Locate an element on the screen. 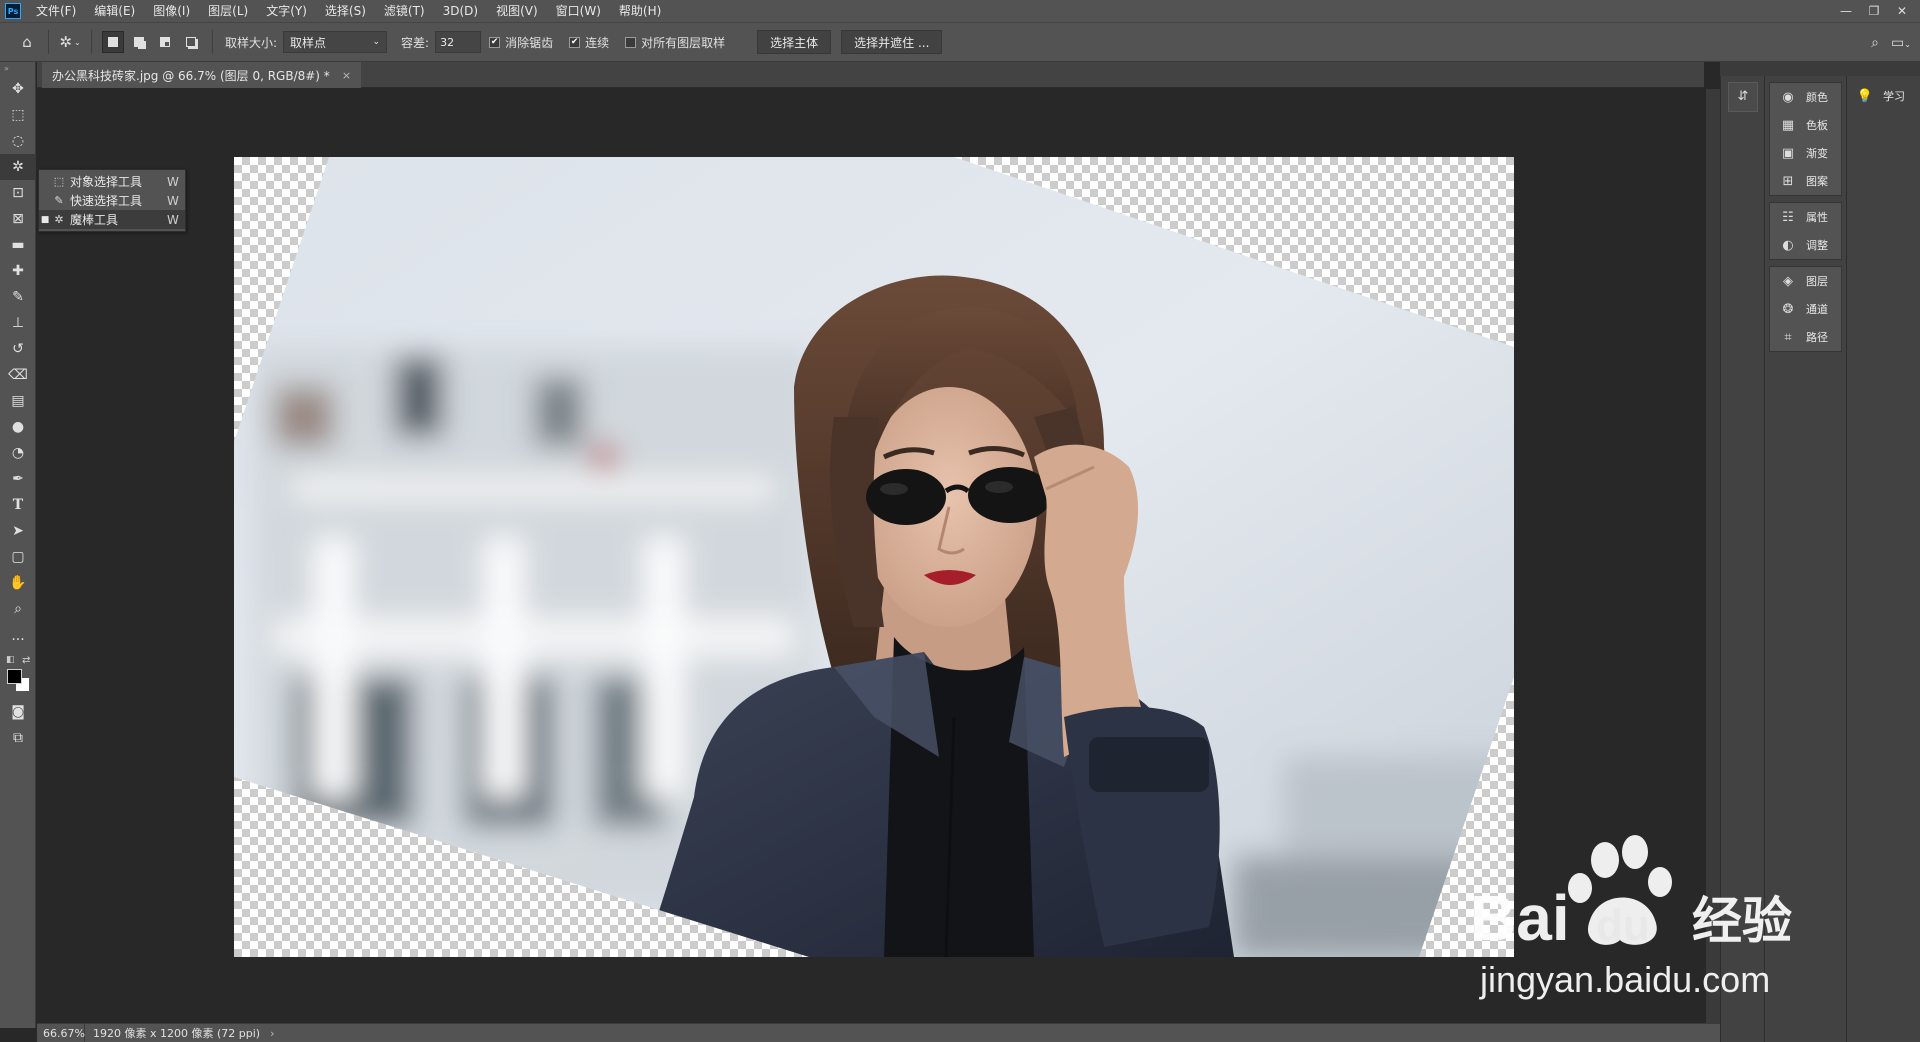 The width and height of the screenshot is (1920, 1042). vertical-scrollbar is located at coordinates (1713, 556).